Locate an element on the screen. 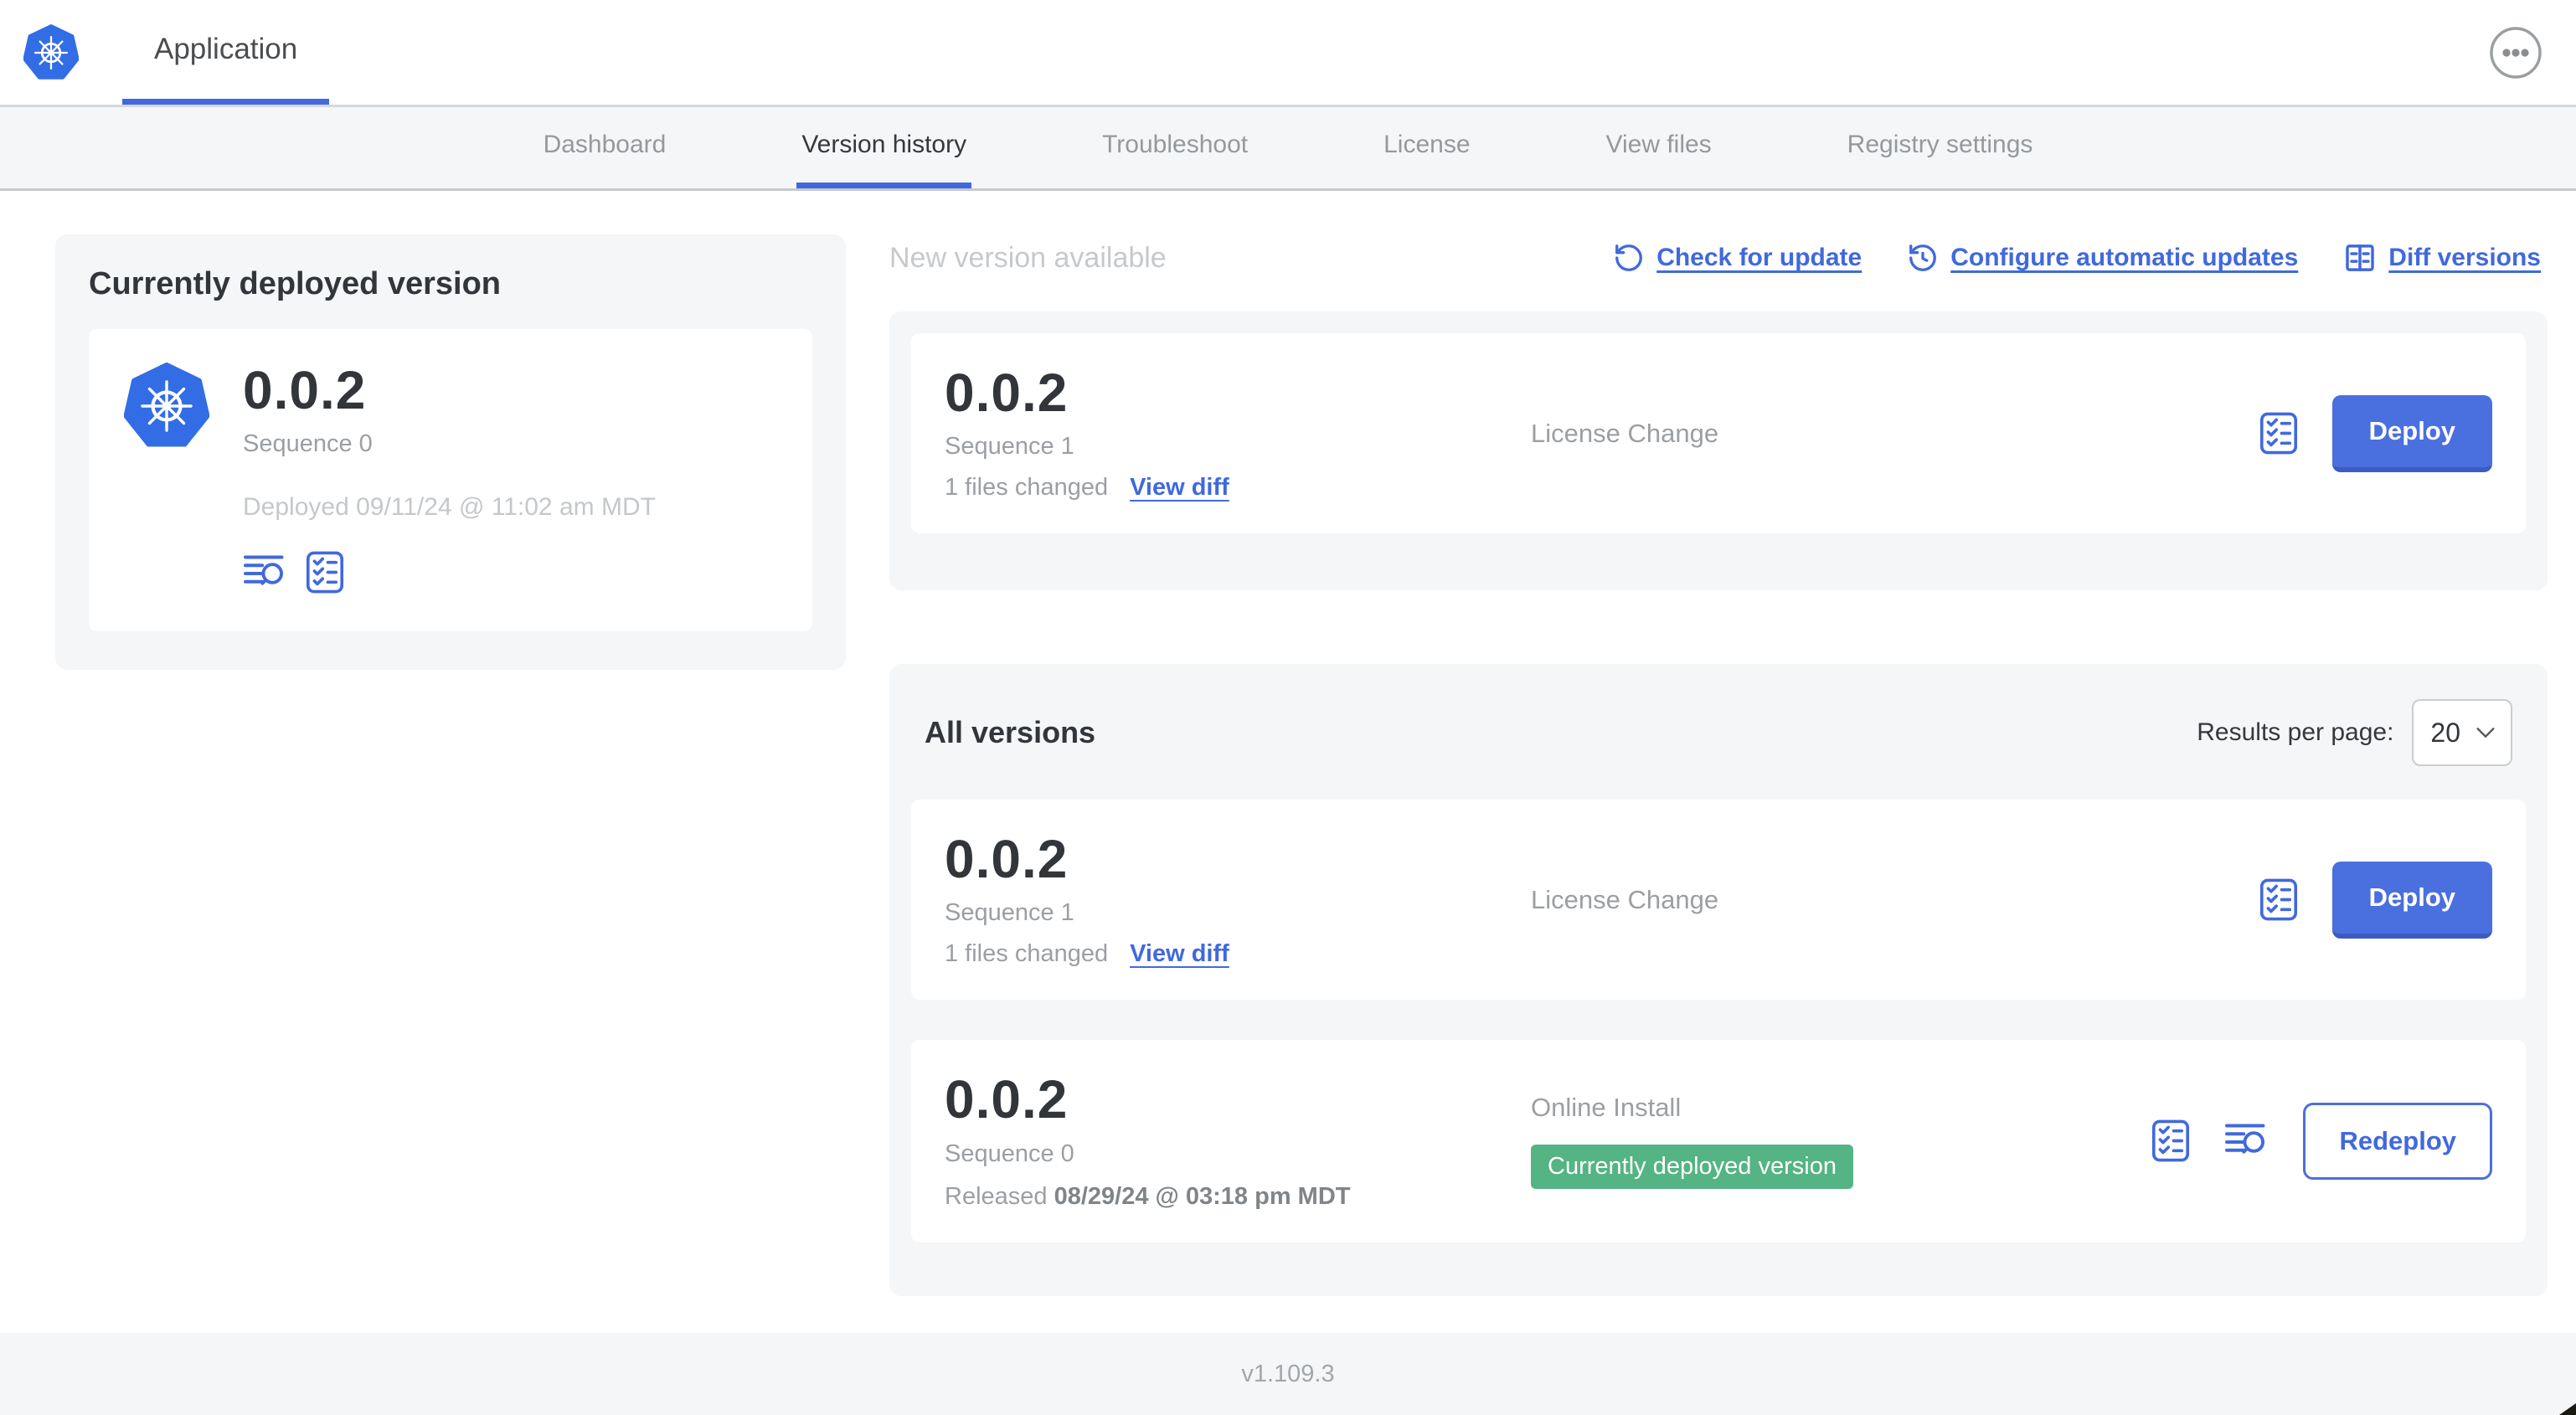  ellipsis-icon is located at coordinates (2516, 53).